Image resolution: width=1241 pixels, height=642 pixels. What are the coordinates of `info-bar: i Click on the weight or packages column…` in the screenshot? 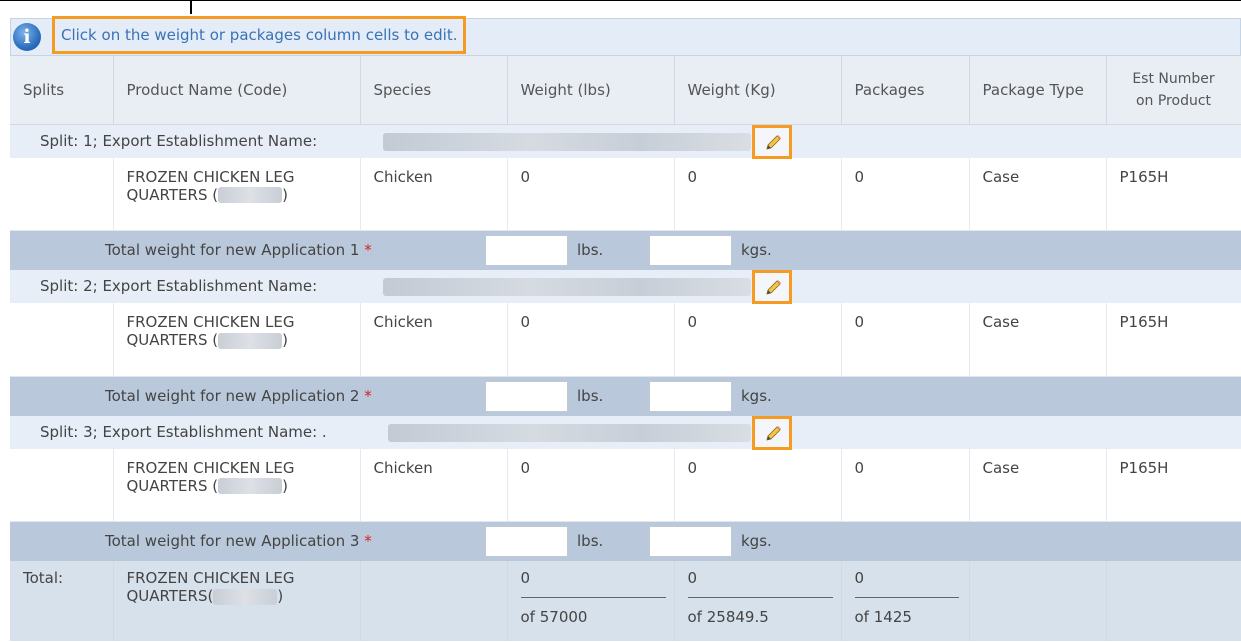 It's located at (625, 36).